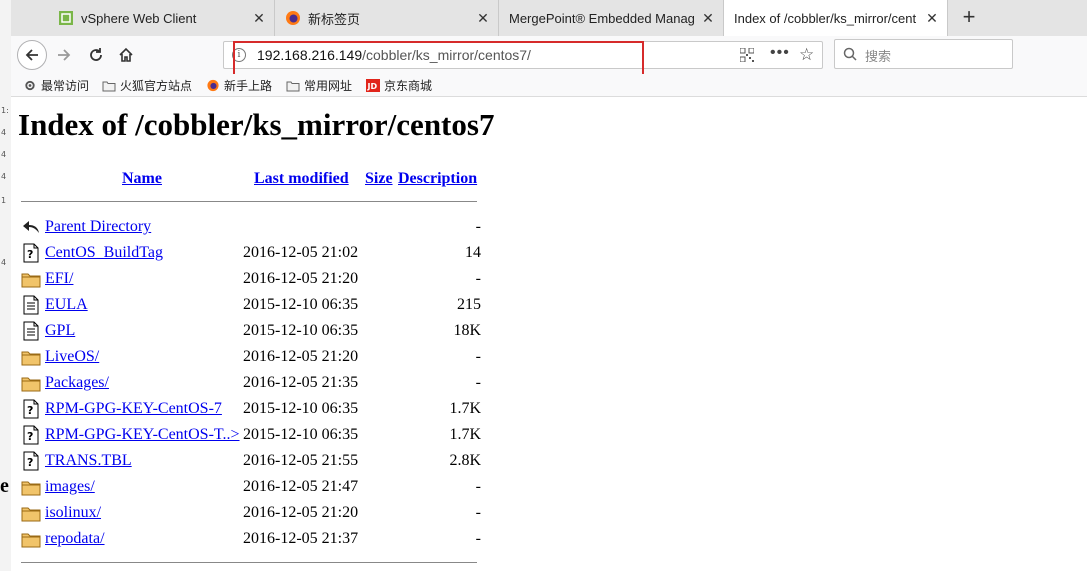 This screenshot has width=1087, height=571. I want to click on tab-index-of-cobbler: Index of /cobbler/ks_mirror/cent ✕, so click(836, 18).